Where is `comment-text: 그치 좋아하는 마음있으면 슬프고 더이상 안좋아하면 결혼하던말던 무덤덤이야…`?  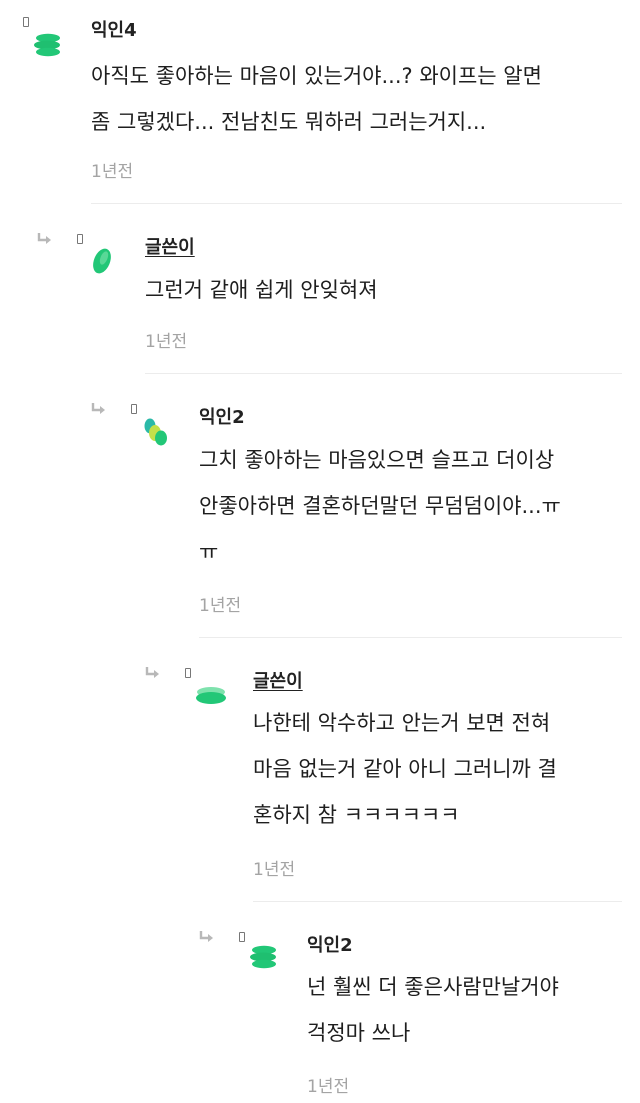
comment-text: 그치 좋아하는 마음있으면 슬프고 더이상 안좋아하면 결혼하던말던 무덤덤이야… is located at coordinates (380, 506).